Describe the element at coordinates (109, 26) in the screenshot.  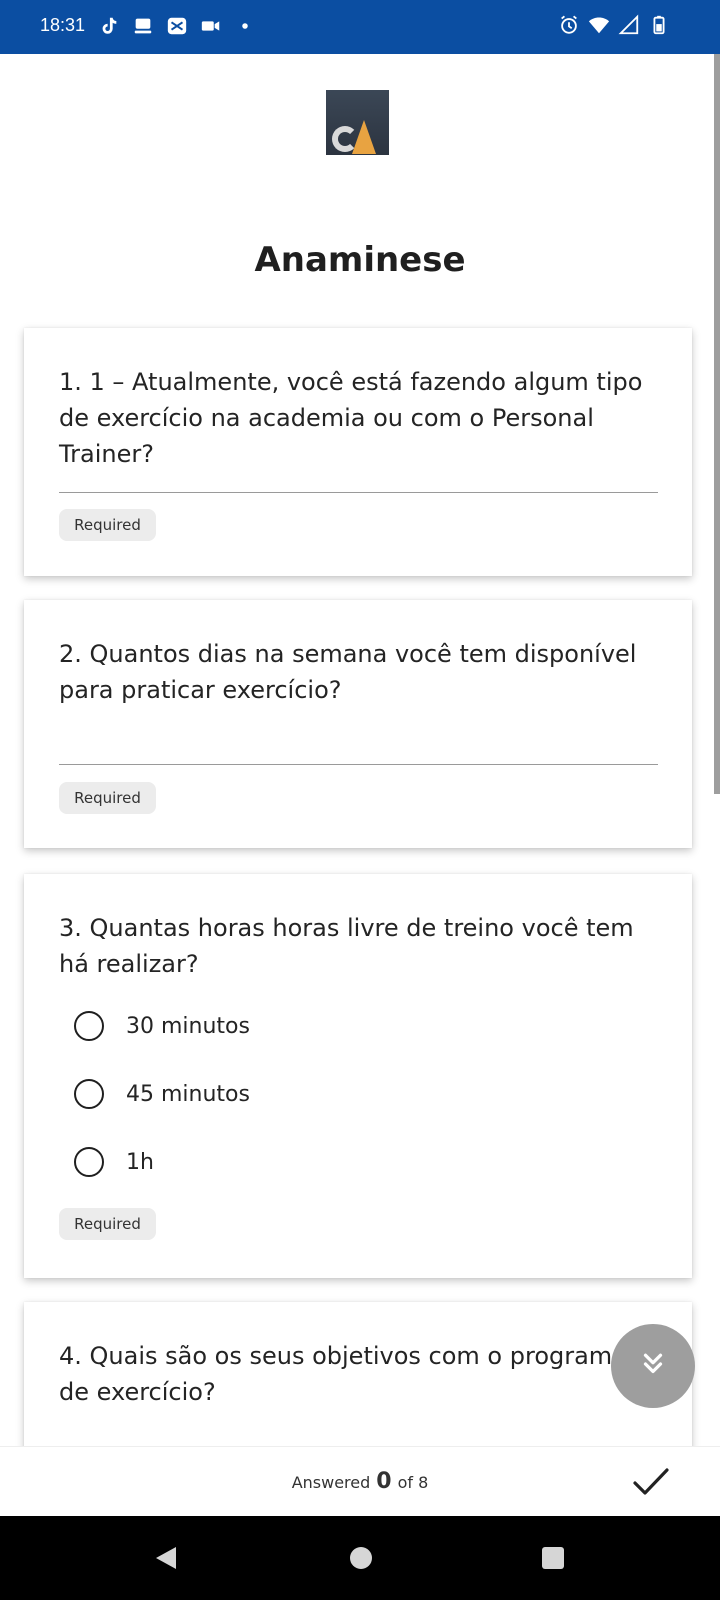
I see `tiktok-icon` at that location.